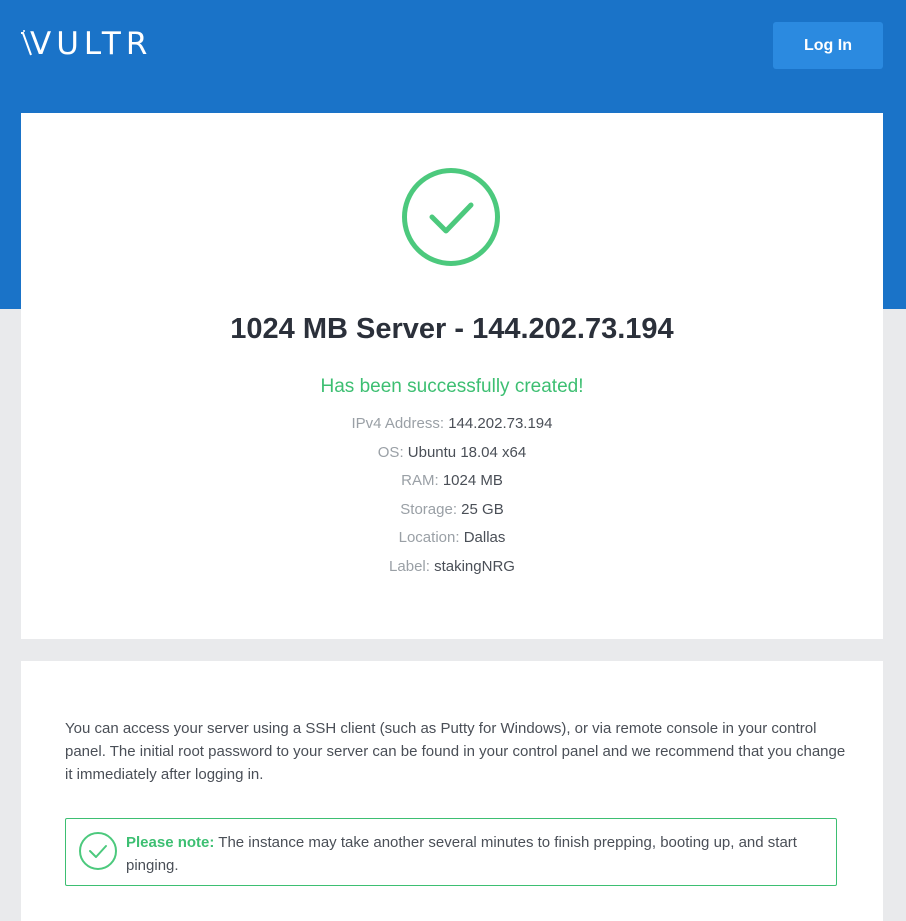  Describe the element at coordinates (484, 537) in the screenshot. I see `detail-value: Dallas` at that location.